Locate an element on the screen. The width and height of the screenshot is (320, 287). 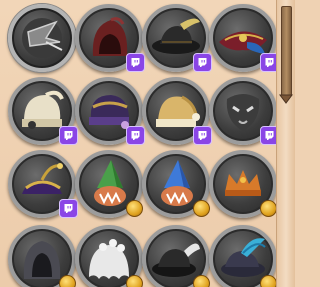
scrollbar-thumb is located at coordinates (286, 51).